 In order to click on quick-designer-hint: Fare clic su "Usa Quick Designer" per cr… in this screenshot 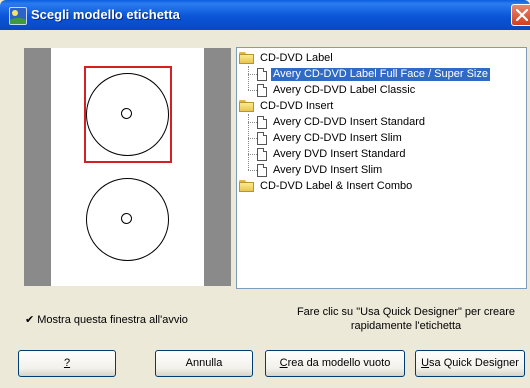, I will do `click(406, 319)`.